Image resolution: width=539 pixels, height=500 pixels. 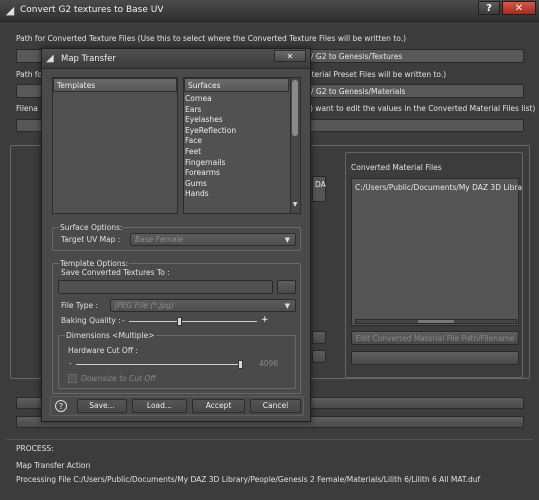 What do you see at coordinates (265, 320) in the screenshot?
I see `slider-plus-label: +` at bounding box center [265, 320].